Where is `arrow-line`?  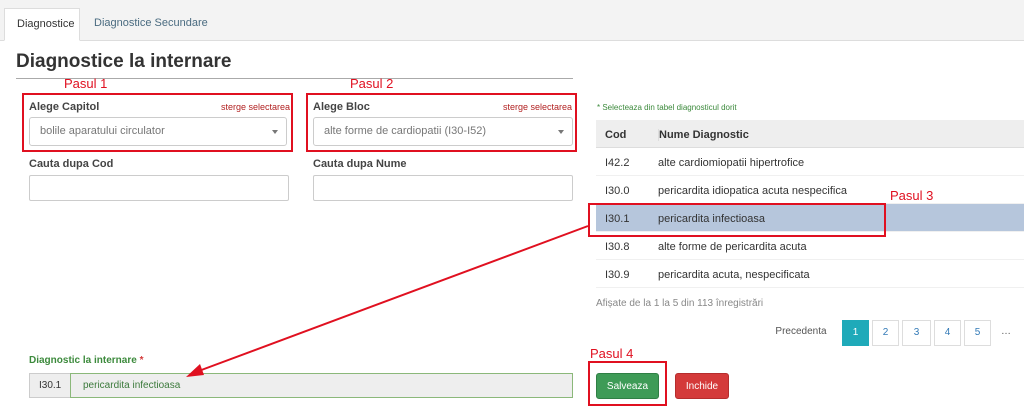
arrow-line is located at coordinates (392, 299).